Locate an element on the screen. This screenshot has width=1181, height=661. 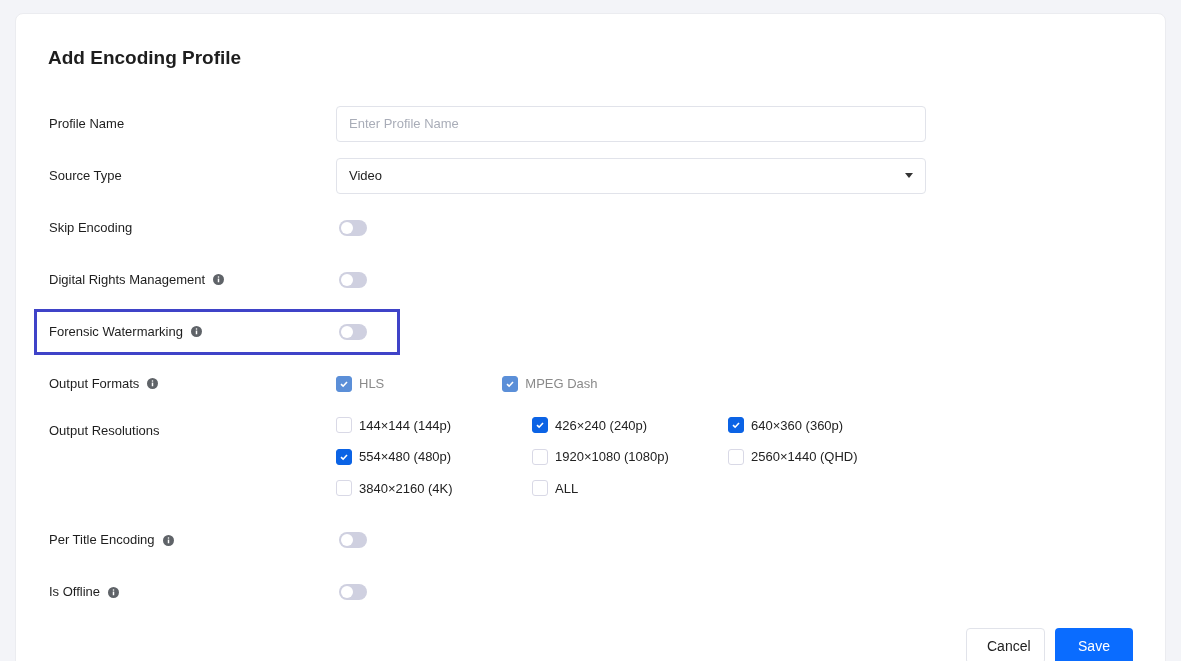
checkbox-label: 144×144 (144p) is located at coordinates (405, 425).